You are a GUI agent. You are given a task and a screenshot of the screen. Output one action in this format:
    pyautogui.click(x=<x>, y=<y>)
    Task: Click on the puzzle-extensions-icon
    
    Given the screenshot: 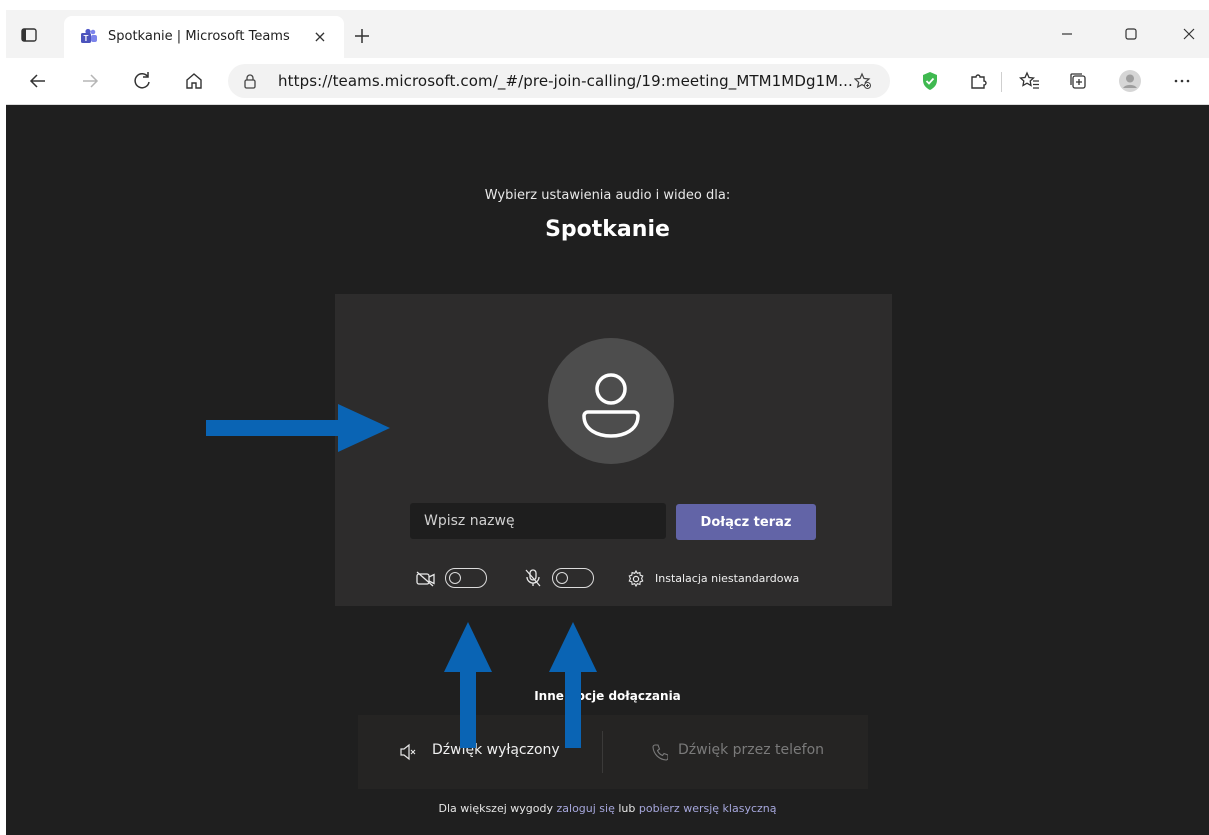 What is the action you would take?
    pyautogui.click(x=978, y=81)
    